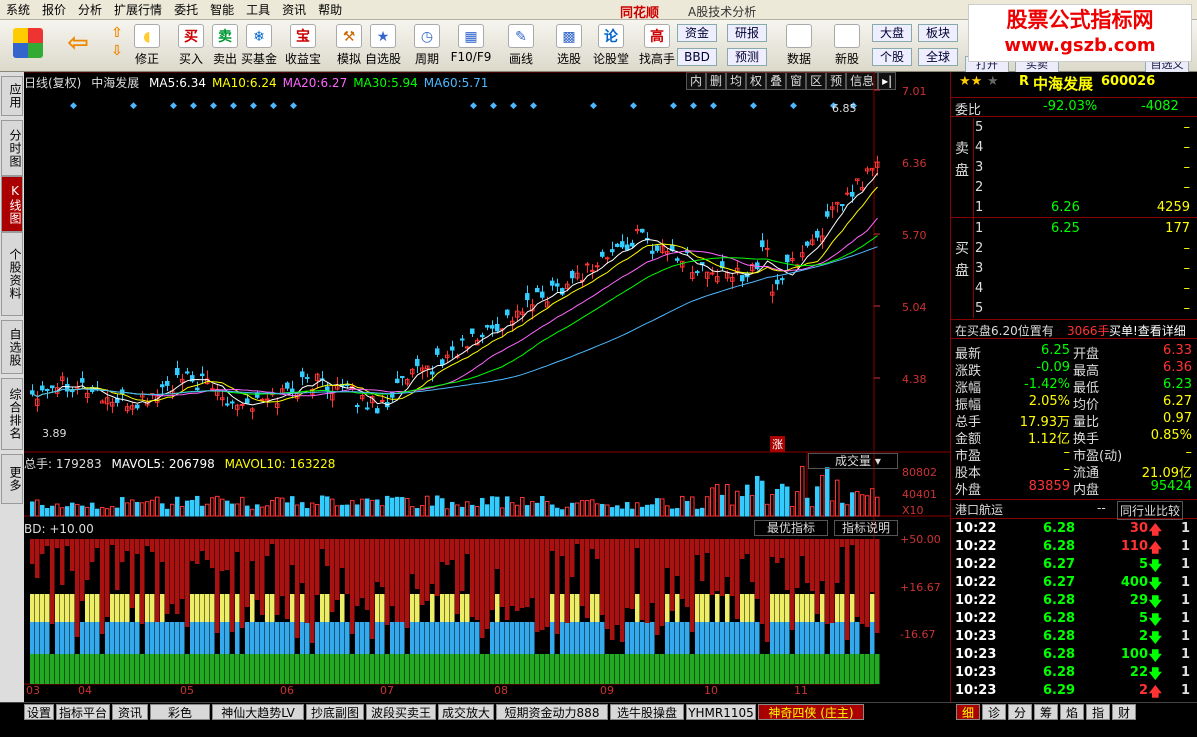  What do you see at coordinates (611, 47) in the screenshot?
I see `toolbar-button-11: 论论股堂` at bounding box center [611, 47].